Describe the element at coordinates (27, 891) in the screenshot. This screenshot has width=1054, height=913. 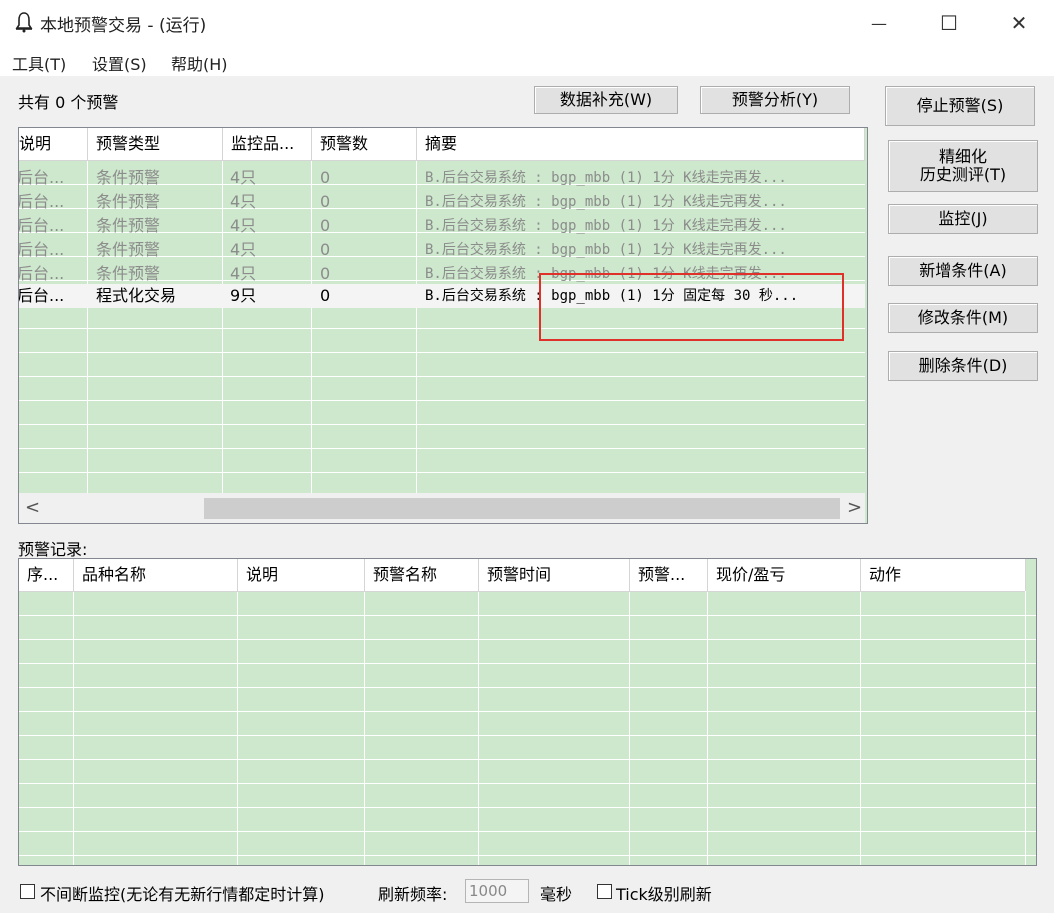
I see `continuous-monitor-checkbox` at that location.